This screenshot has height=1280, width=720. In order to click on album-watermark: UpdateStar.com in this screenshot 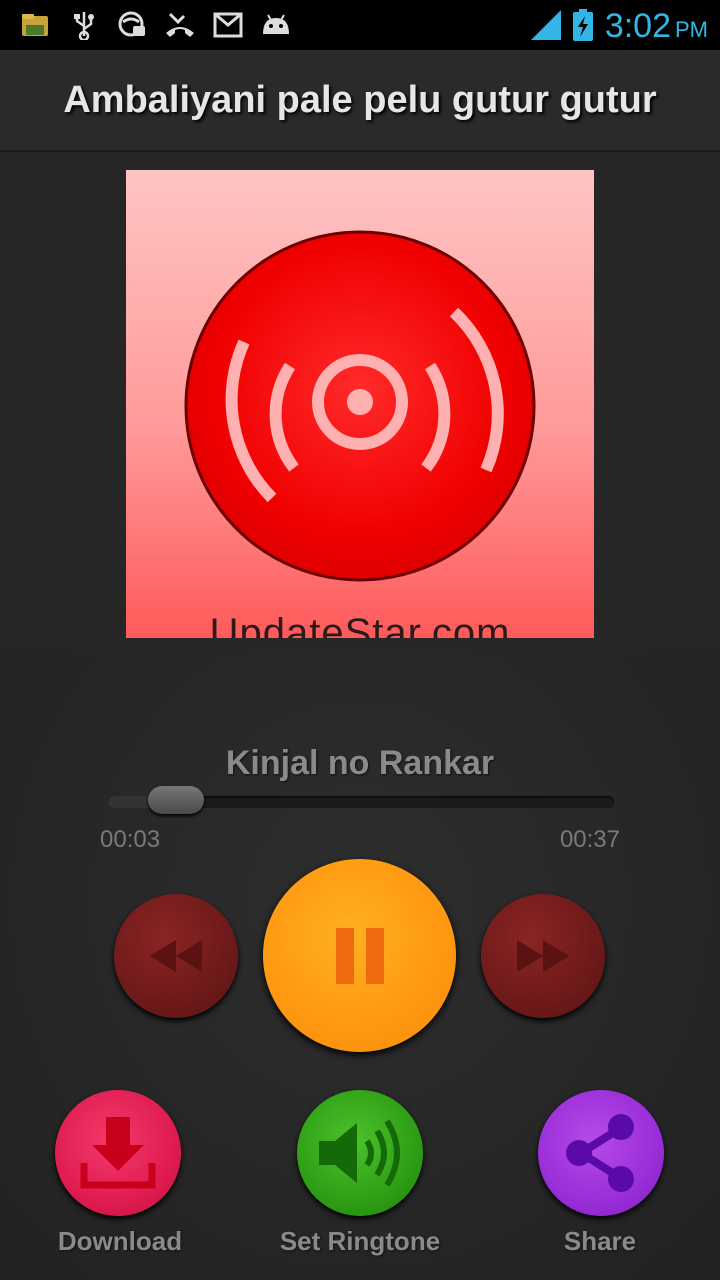, I will do `click(360, 624)`.